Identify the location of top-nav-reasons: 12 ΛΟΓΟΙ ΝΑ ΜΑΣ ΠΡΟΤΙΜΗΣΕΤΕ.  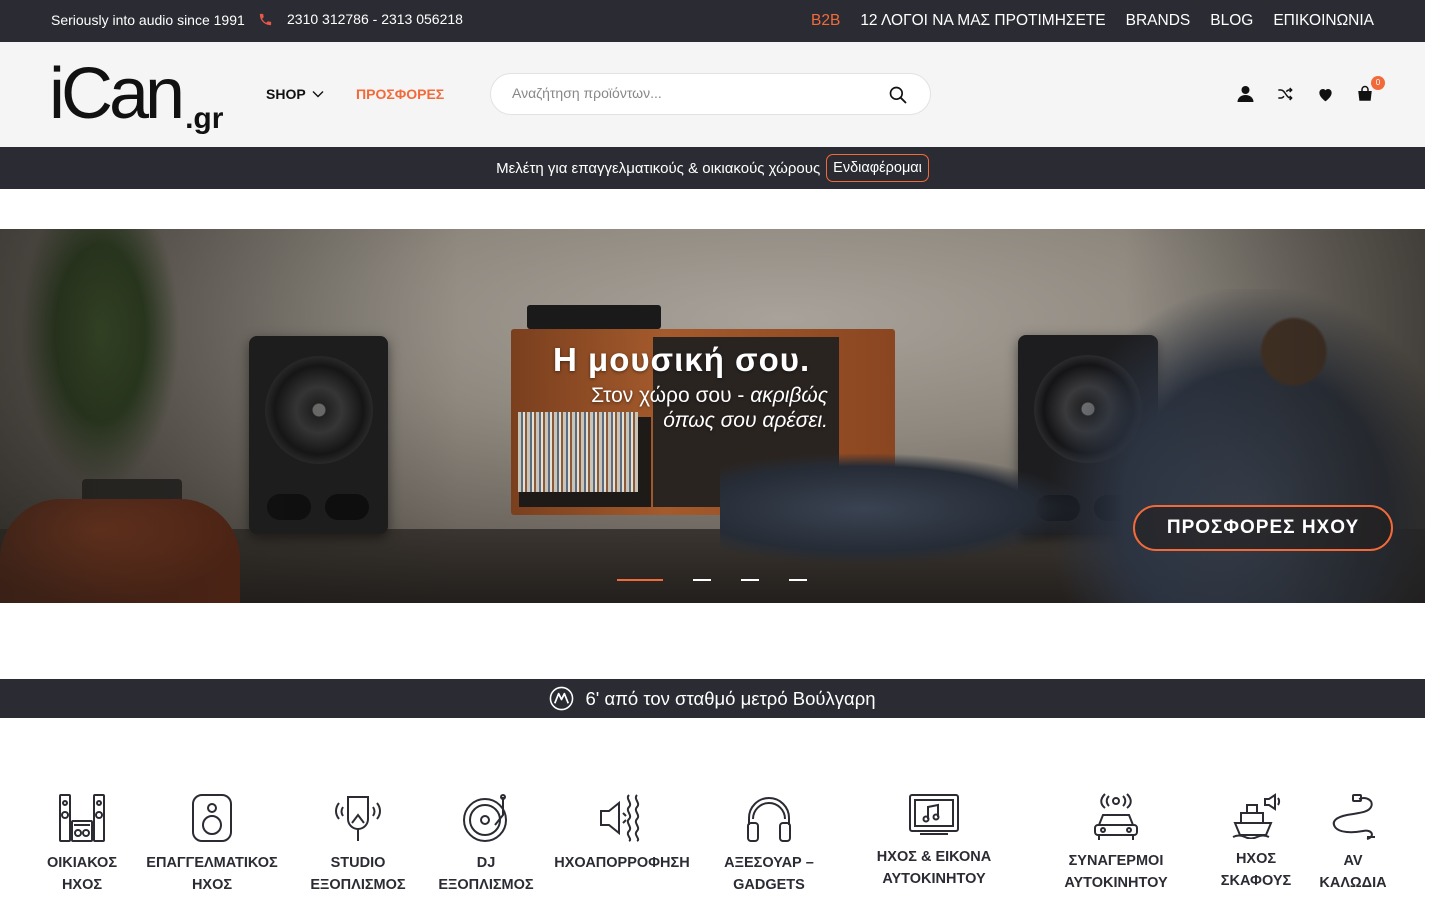
(982, 21).